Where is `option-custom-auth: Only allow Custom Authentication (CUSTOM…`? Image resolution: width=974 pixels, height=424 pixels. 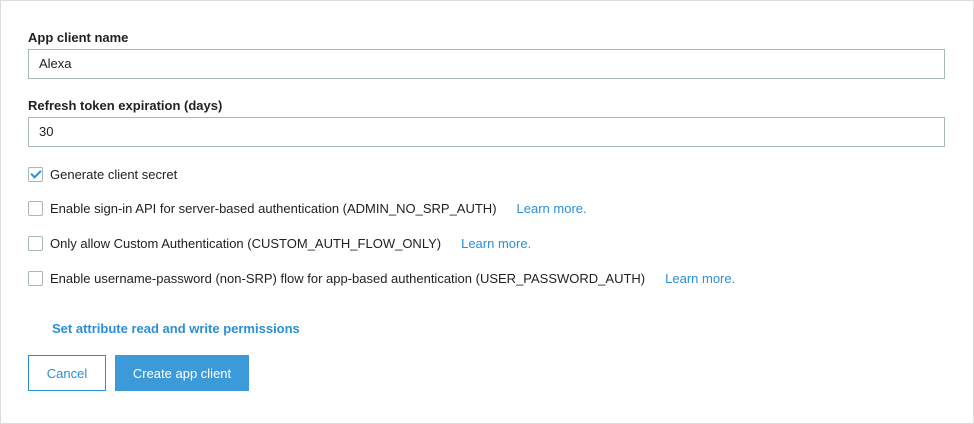
option-custom-auth: Only allow Custom Authentication (CUSTOM… is located at coordinates (279, 243).